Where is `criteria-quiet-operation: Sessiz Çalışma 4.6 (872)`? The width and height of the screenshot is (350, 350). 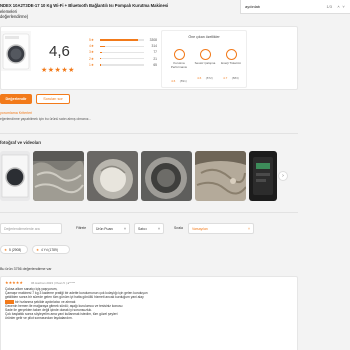 criteria-quiet-operation: Sessiz Çalışma 4.6 (872) is located at coordinates (205, 66).